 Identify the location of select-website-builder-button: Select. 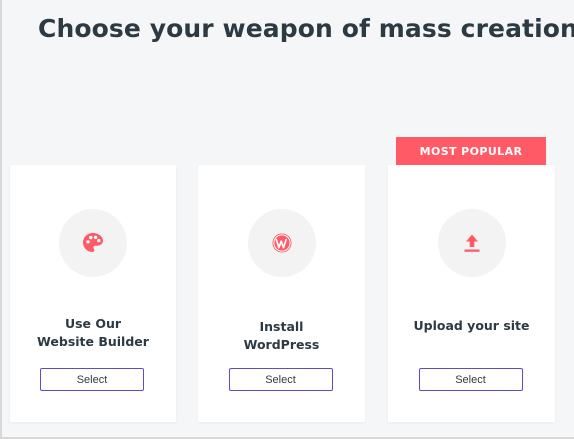
(92, 379).